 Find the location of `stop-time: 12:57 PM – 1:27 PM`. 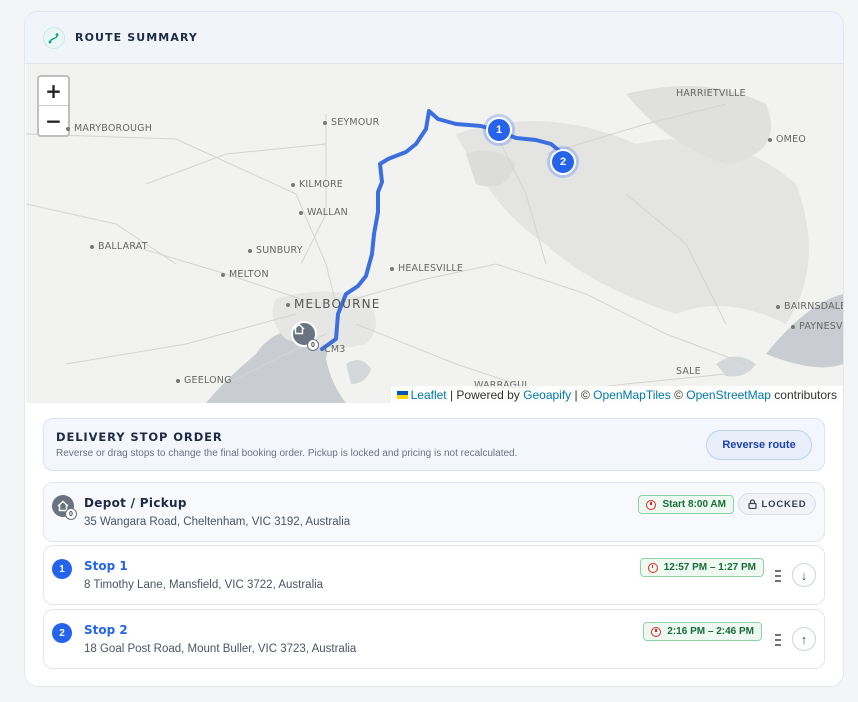

stop-time: 12:57 PM – 1:27 PM is located at coordinates (709, 567).